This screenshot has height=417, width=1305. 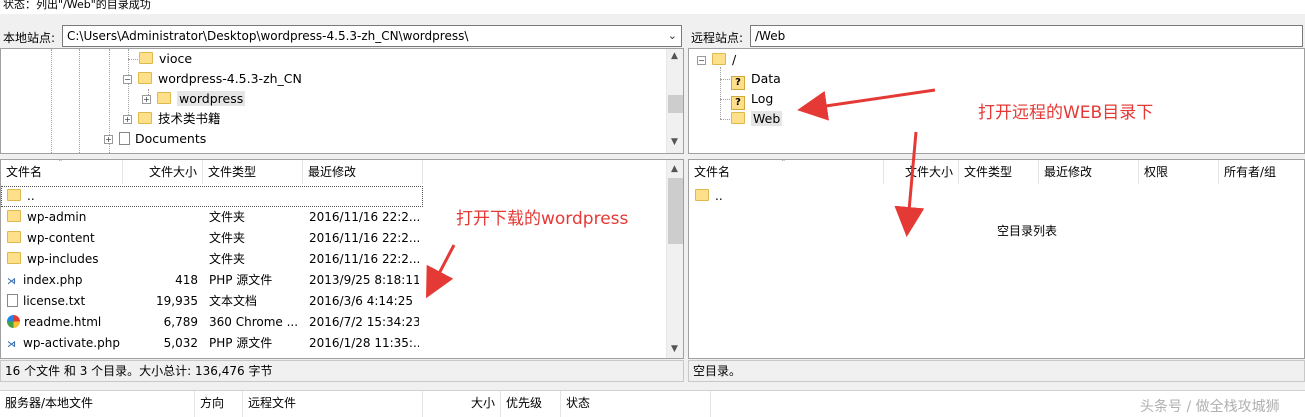 What do you see at coordinates (1066, 113) in the screenshot?
I see `annotation-remote: 打开远程的WEB目录下` at bounding box center [1066, 113].